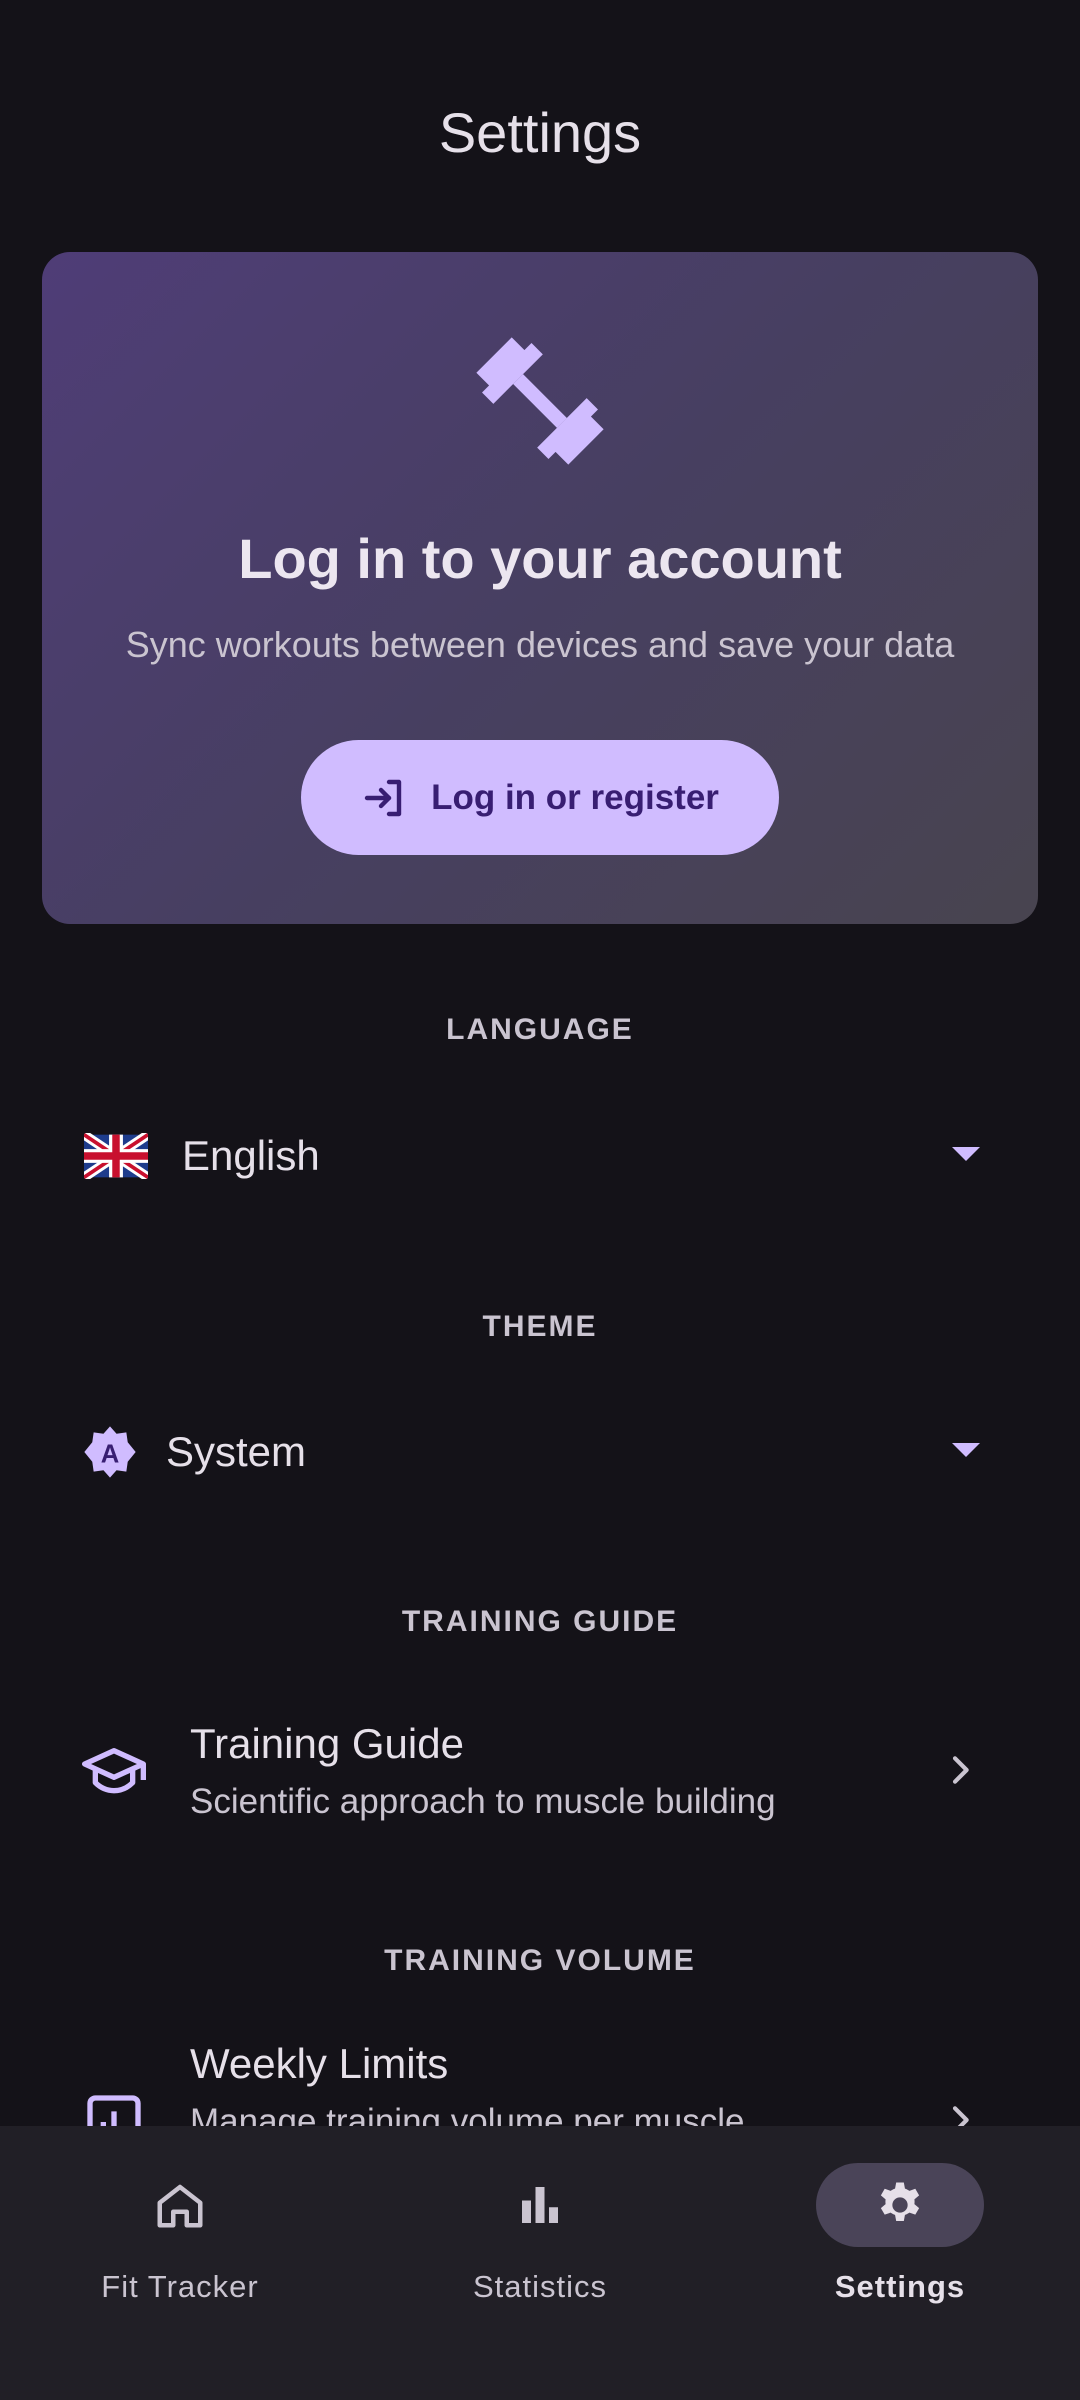  I want to click on chevron-right-icon, so click(960, 1770).